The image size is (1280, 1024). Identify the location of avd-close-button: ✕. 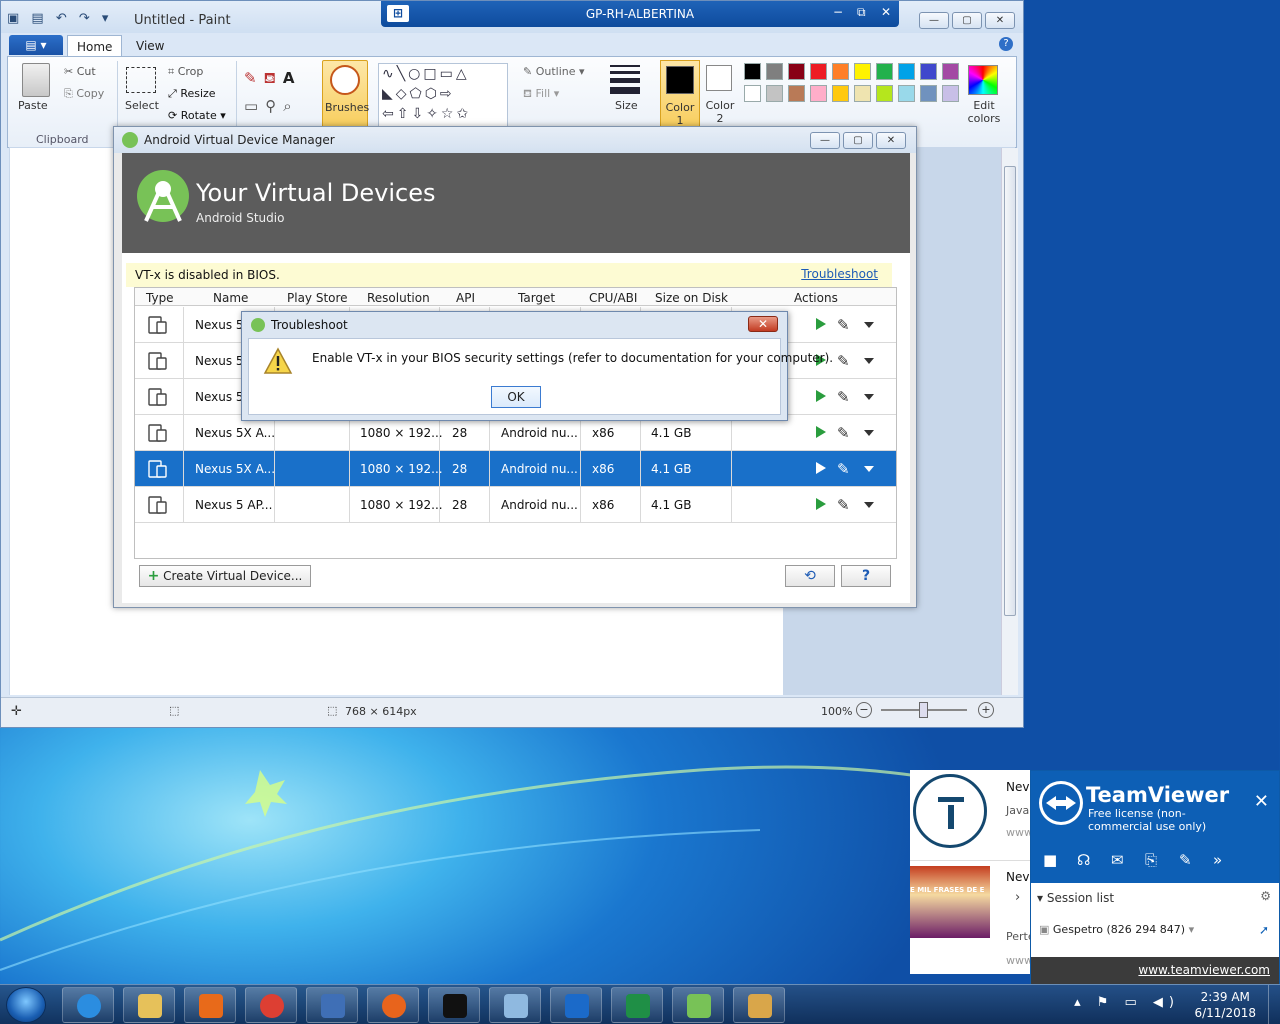
(891, 140).